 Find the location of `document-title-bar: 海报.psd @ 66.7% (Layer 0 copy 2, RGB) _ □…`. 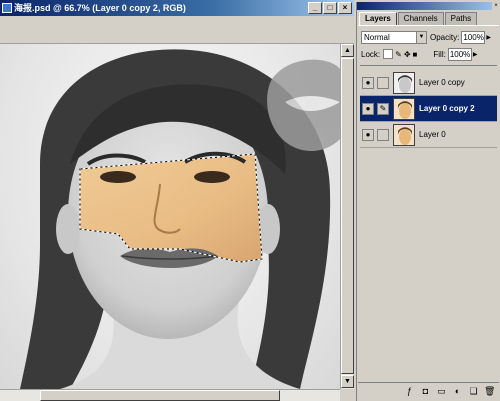

document-title-bar: 海报.psd @ 66.7% (Layer 0 copy 2, RGB) _ □… is located at coordinates (177, 8).